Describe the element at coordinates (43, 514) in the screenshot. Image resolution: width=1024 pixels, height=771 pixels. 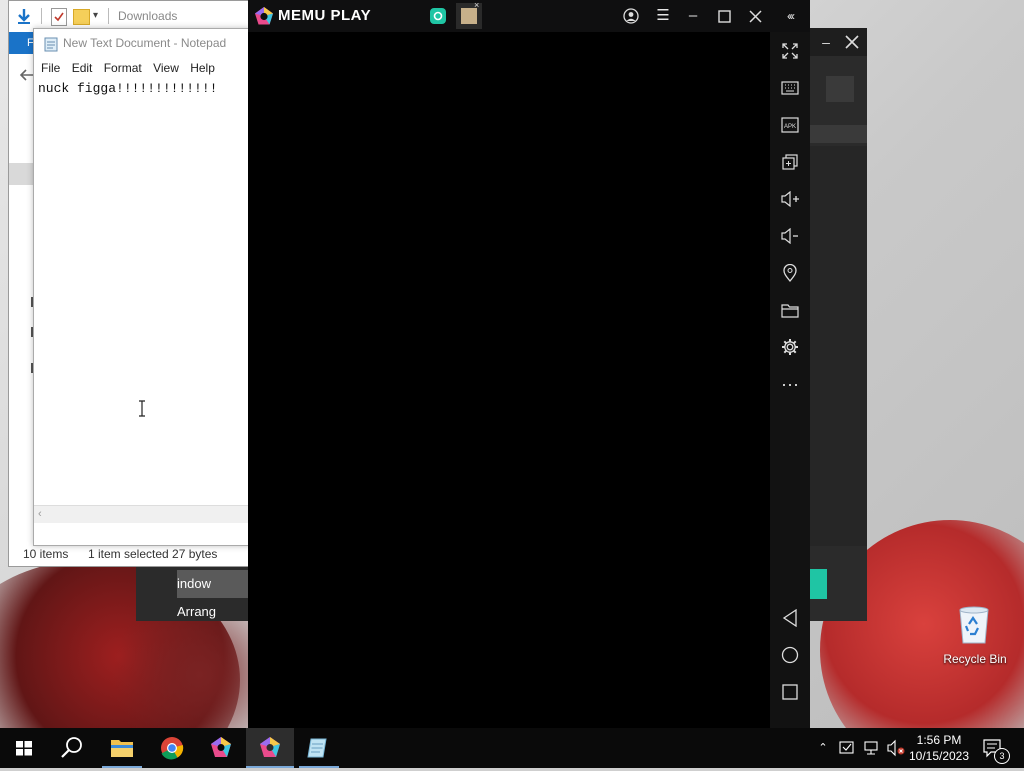
I see `scroll-left-icon: ‹` at that location.